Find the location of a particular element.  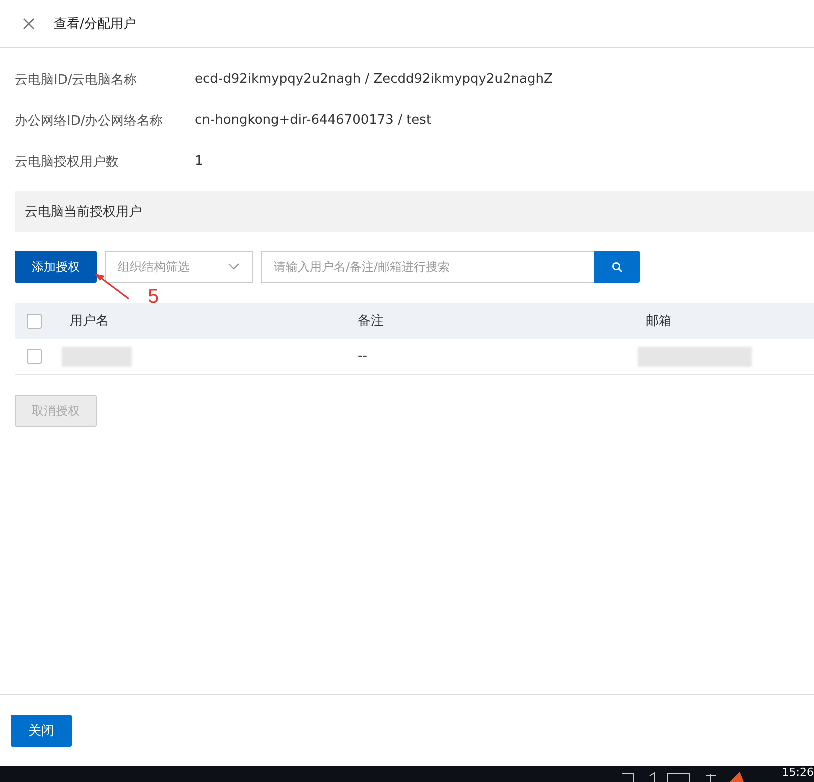

field-label: 云电脑授权用户数 is located at coordinates (67, 162).